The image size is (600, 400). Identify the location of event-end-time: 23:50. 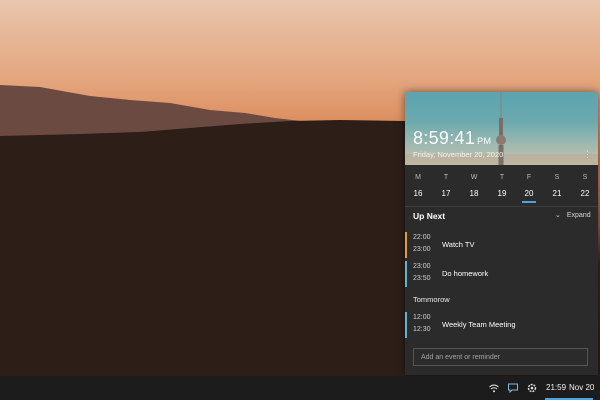
(422, 278).